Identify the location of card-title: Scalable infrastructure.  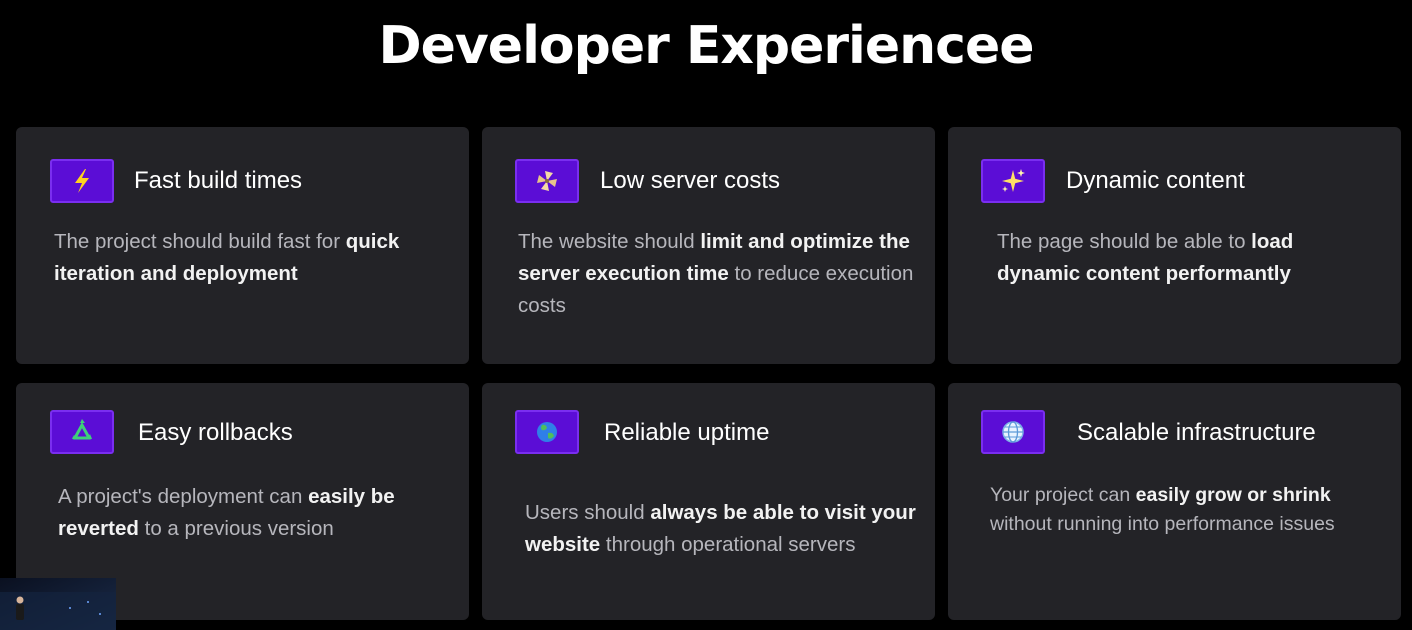
(1196, 432).